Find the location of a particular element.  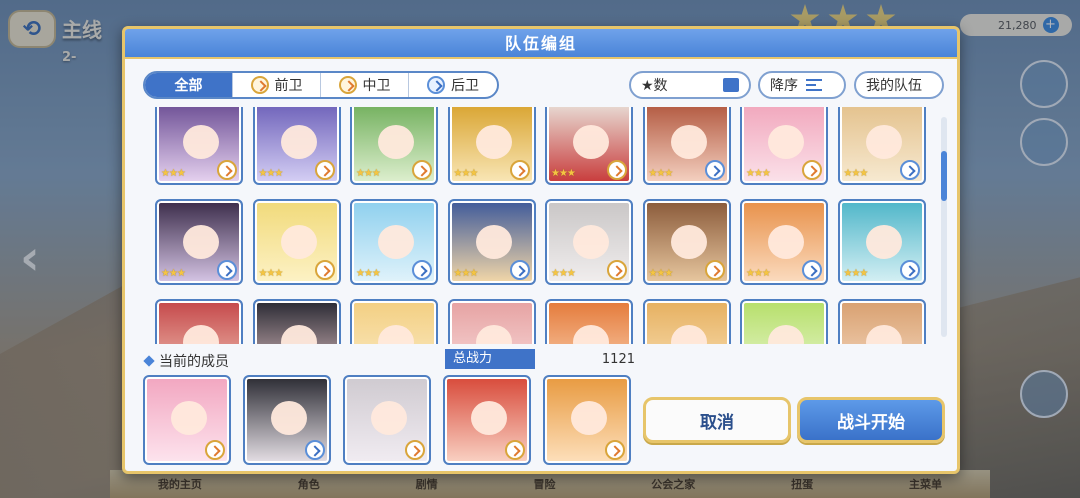

filter-front-tab: 前卫 is located at coordinates (277, 85).